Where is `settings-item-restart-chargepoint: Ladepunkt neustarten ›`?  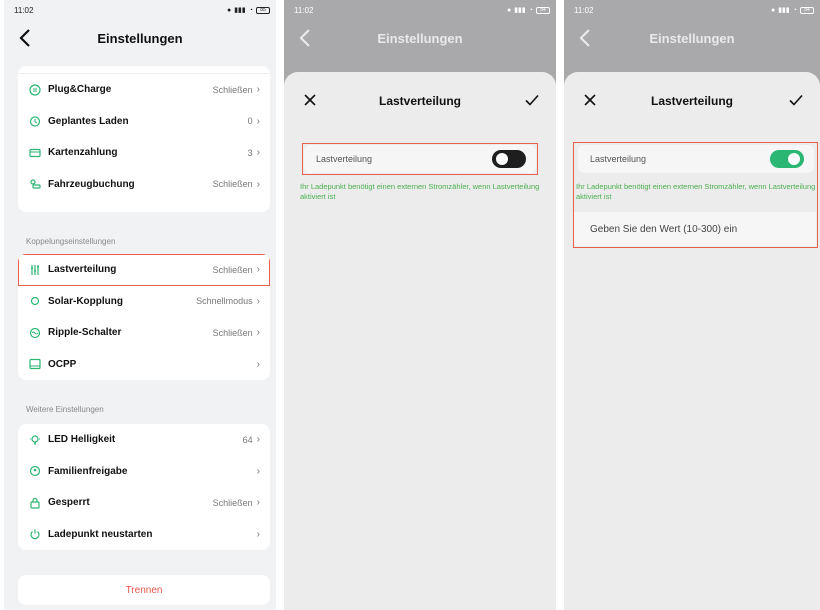 settings-item-restart-chargepoint: Ladepunkt neustarten › is located at coordinates (144, 535).